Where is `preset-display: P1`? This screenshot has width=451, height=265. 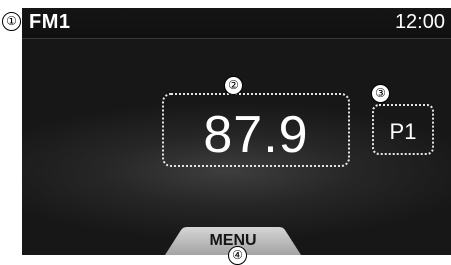 preset-display: P1 is located at coordinates (403, 129).